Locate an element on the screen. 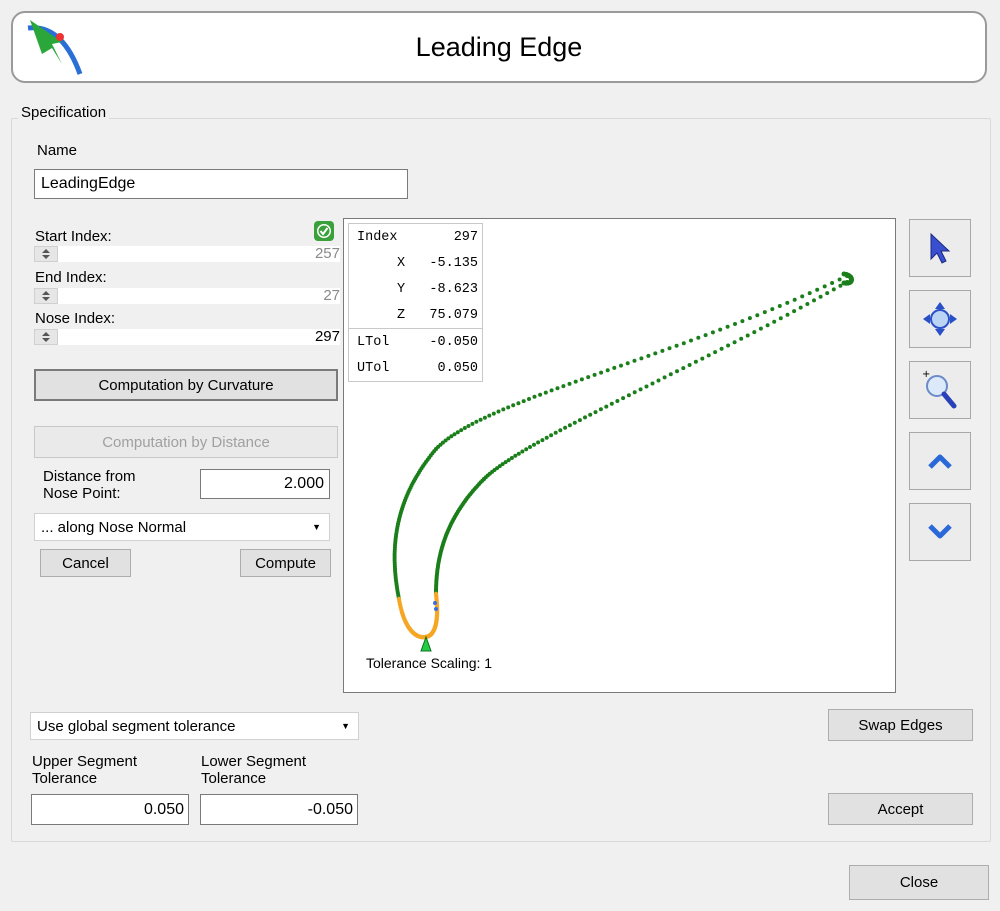  start-index-spinner: 257 is located at coordinates (187, 253).